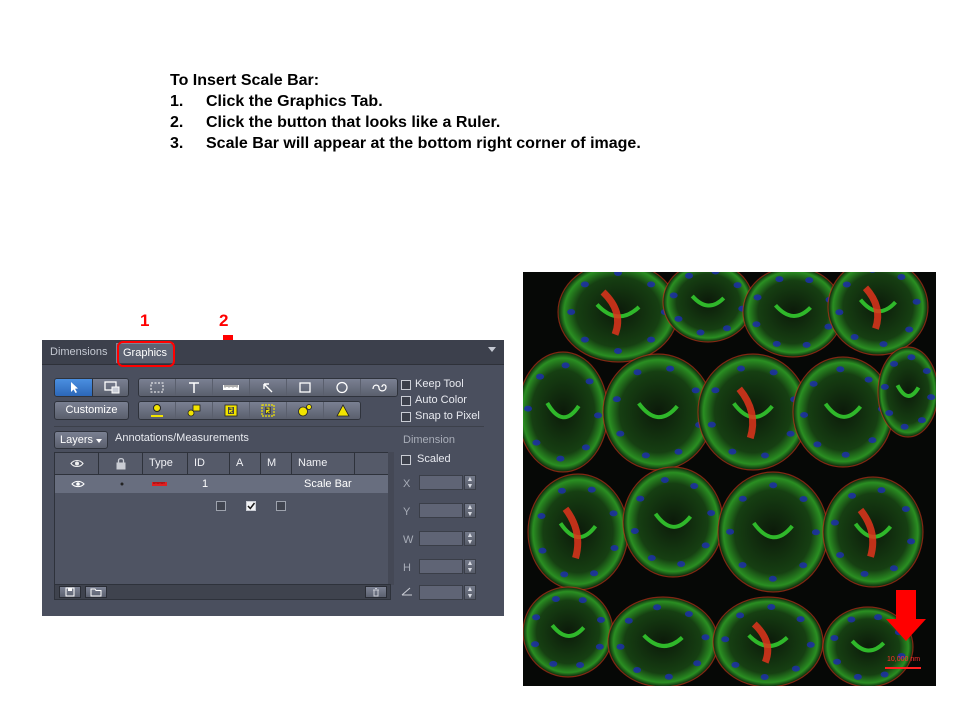 The width and height of the screenshot is (960, 720). What do you see at coordinates (146, 354) in the screenshot?
I see `graphics-tab-highlight` at bounding box center [146, 354].